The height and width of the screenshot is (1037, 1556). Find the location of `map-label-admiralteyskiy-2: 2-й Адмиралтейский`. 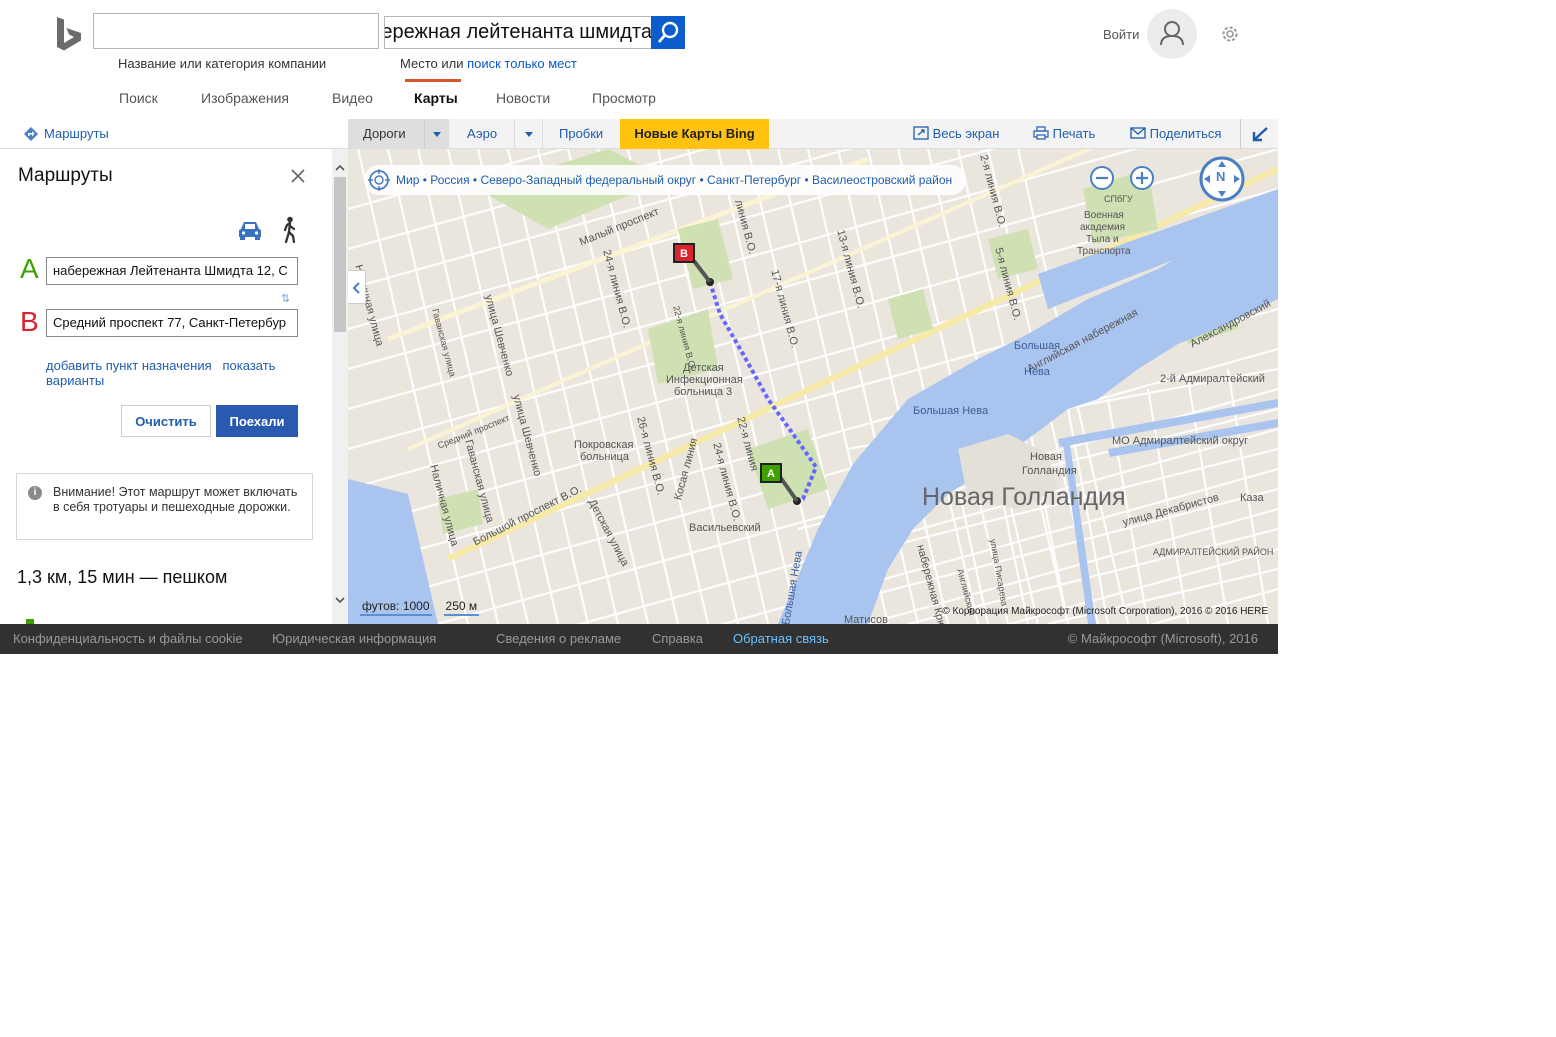

map-label-admiralteyskiy-2: 2-й Адмиралтейский is located at coordinates (1212, 379).